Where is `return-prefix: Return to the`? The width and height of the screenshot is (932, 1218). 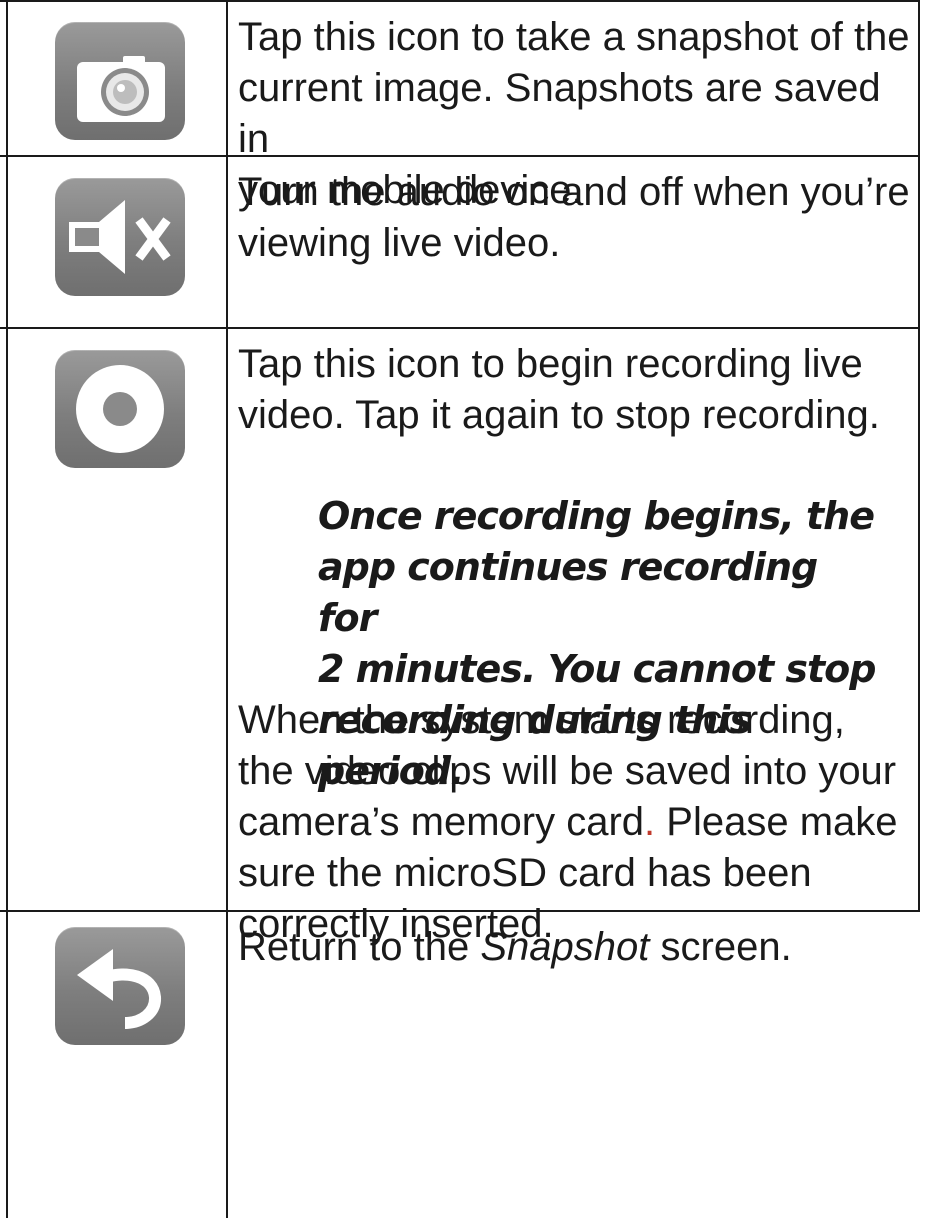 return-prefix: Return to the is located at coordinates (359, 947).